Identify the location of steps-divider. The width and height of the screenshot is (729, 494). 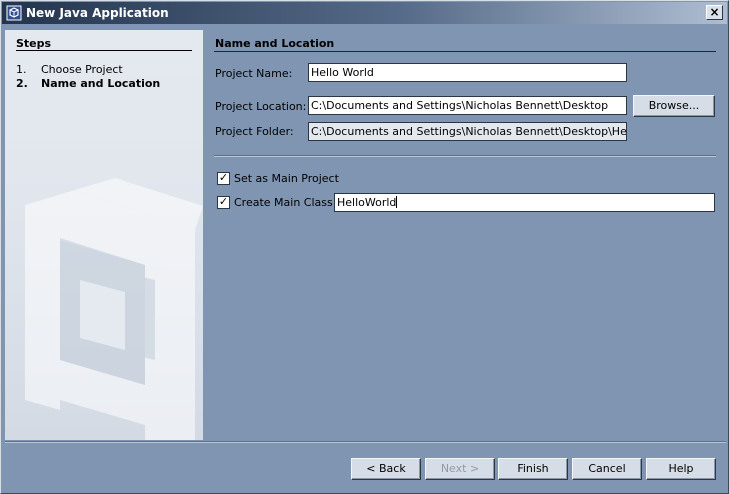
(104, 50).